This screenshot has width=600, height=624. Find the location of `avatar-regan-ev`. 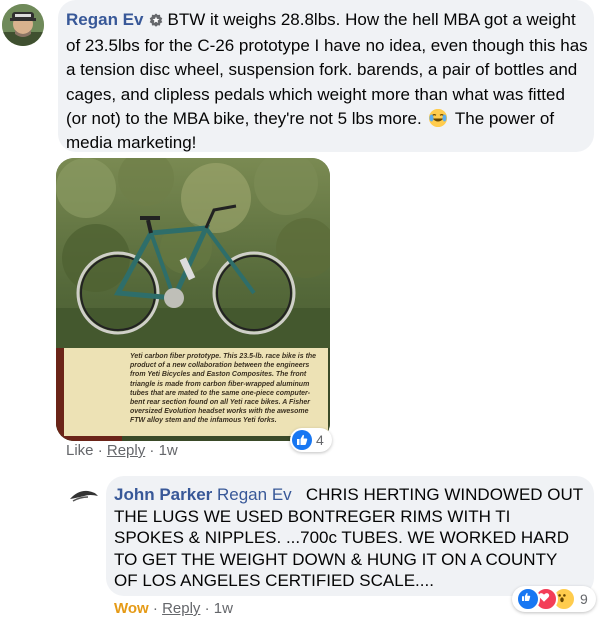

avatar-regan-ev is located at coordinates (23, 25).